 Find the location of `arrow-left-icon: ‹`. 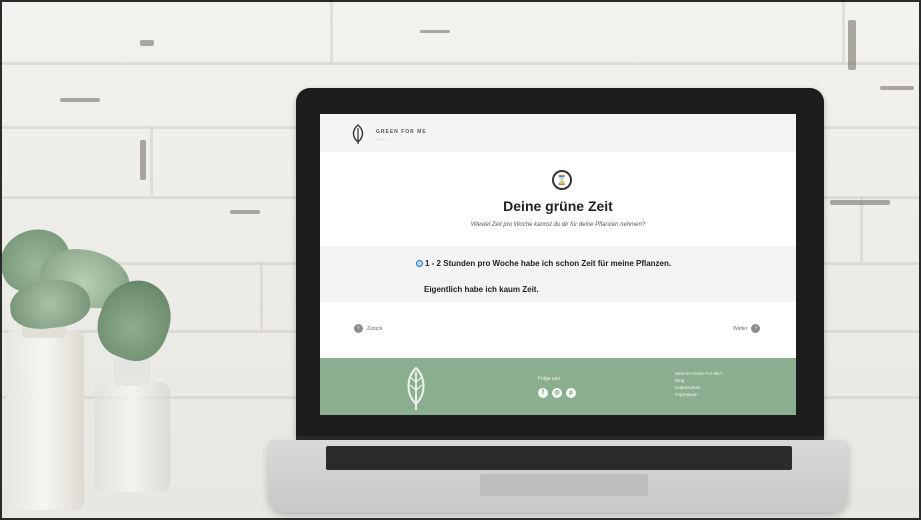

arrow-left-icon: ‹ is located at coordinates (358, 328).